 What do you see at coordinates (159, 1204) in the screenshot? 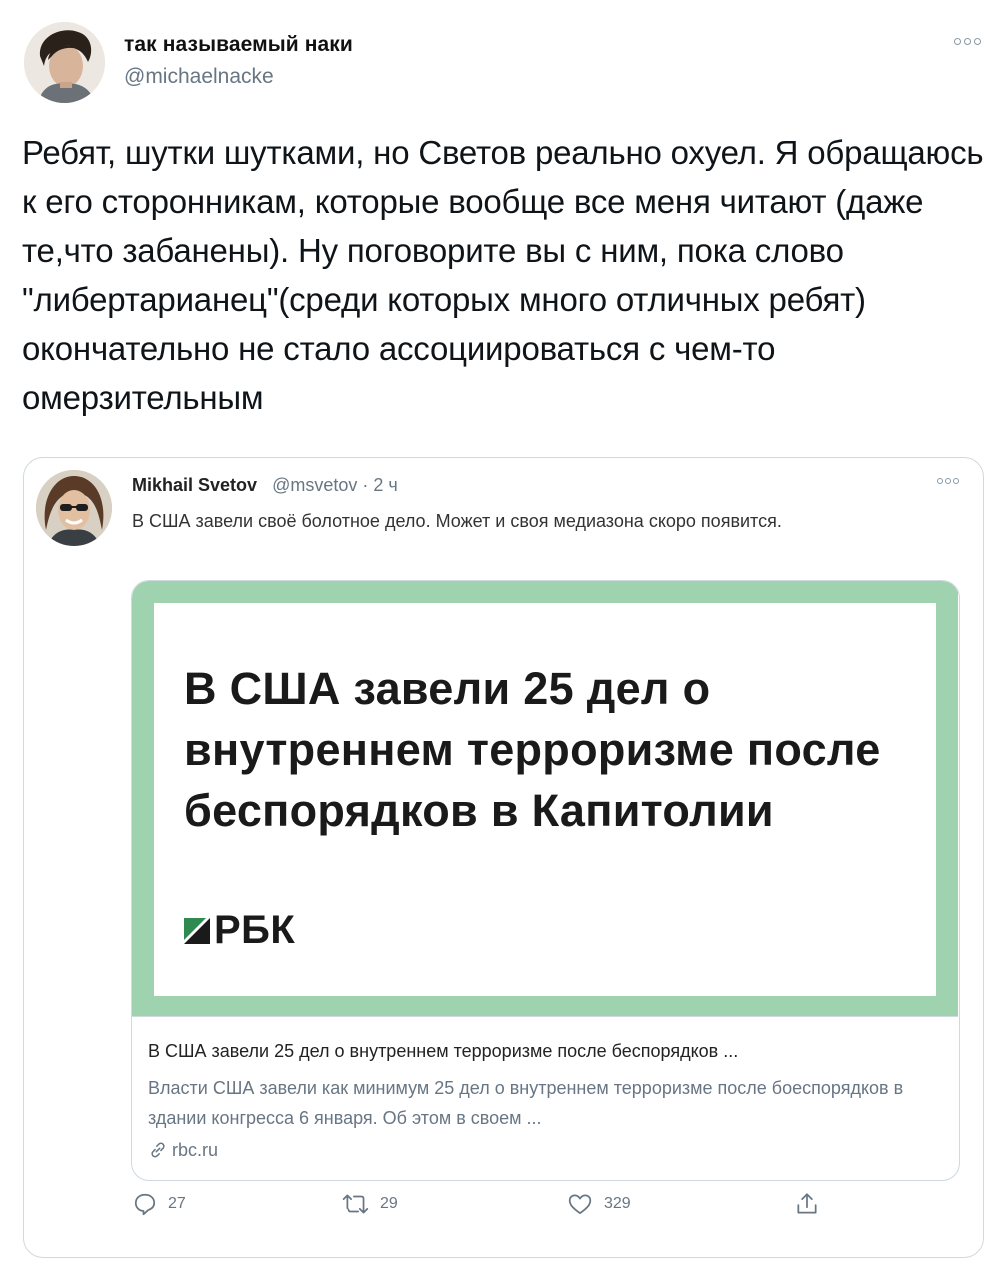
I see `reply-button: 27` at bounding box center [159, 1204].